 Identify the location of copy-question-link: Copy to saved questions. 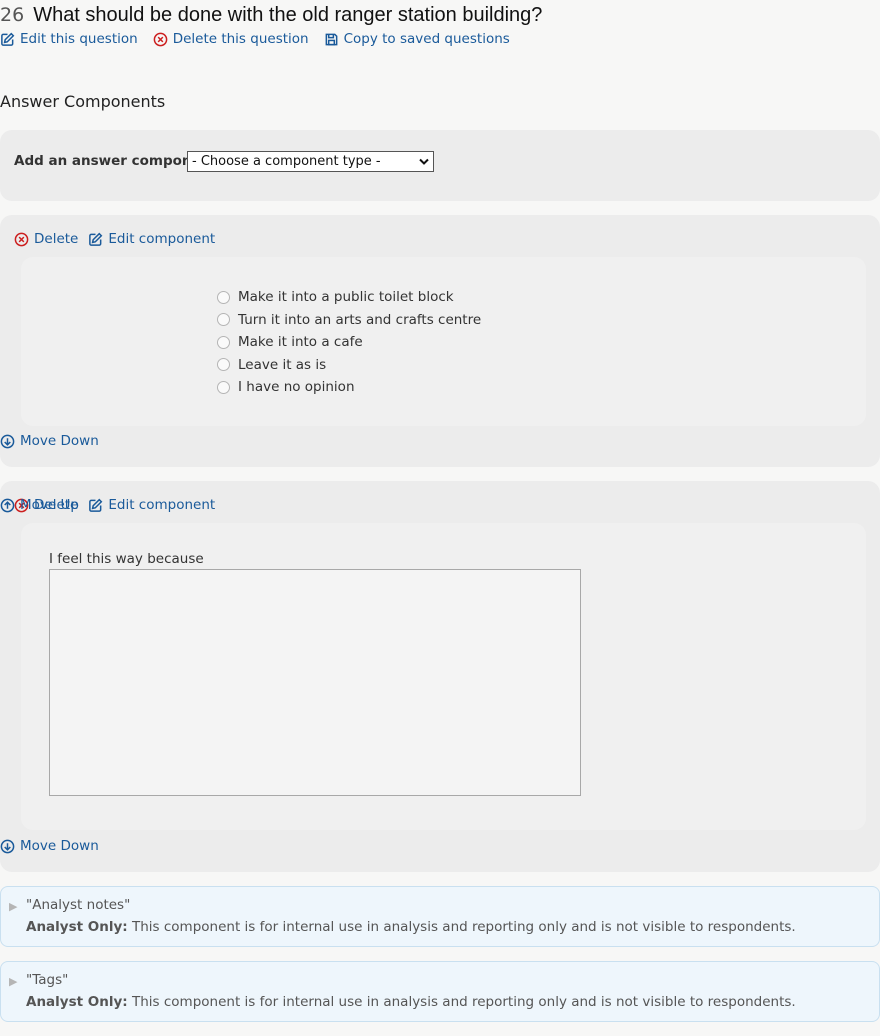
(417, 39).